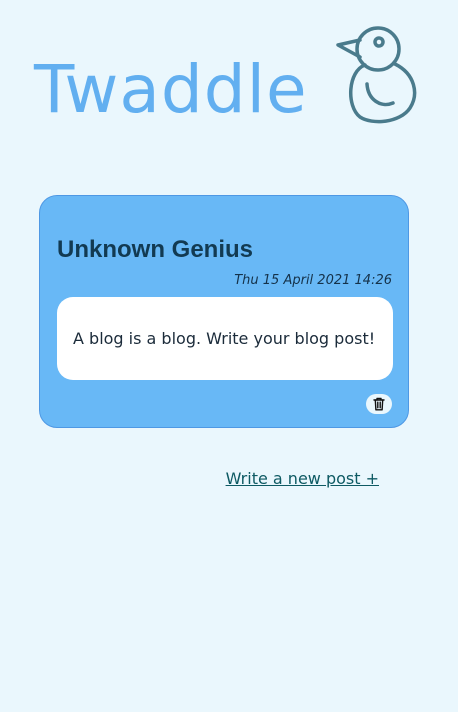 This screenshot has width=458, height=712. I want to click on delete-post-button, so click(379, 404).